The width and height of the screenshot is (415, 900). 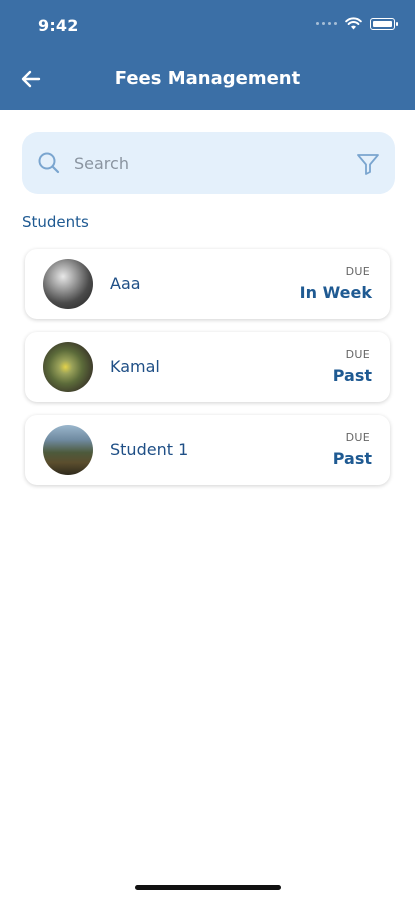 I want to click on search-icon, so click(x=49, y=163).